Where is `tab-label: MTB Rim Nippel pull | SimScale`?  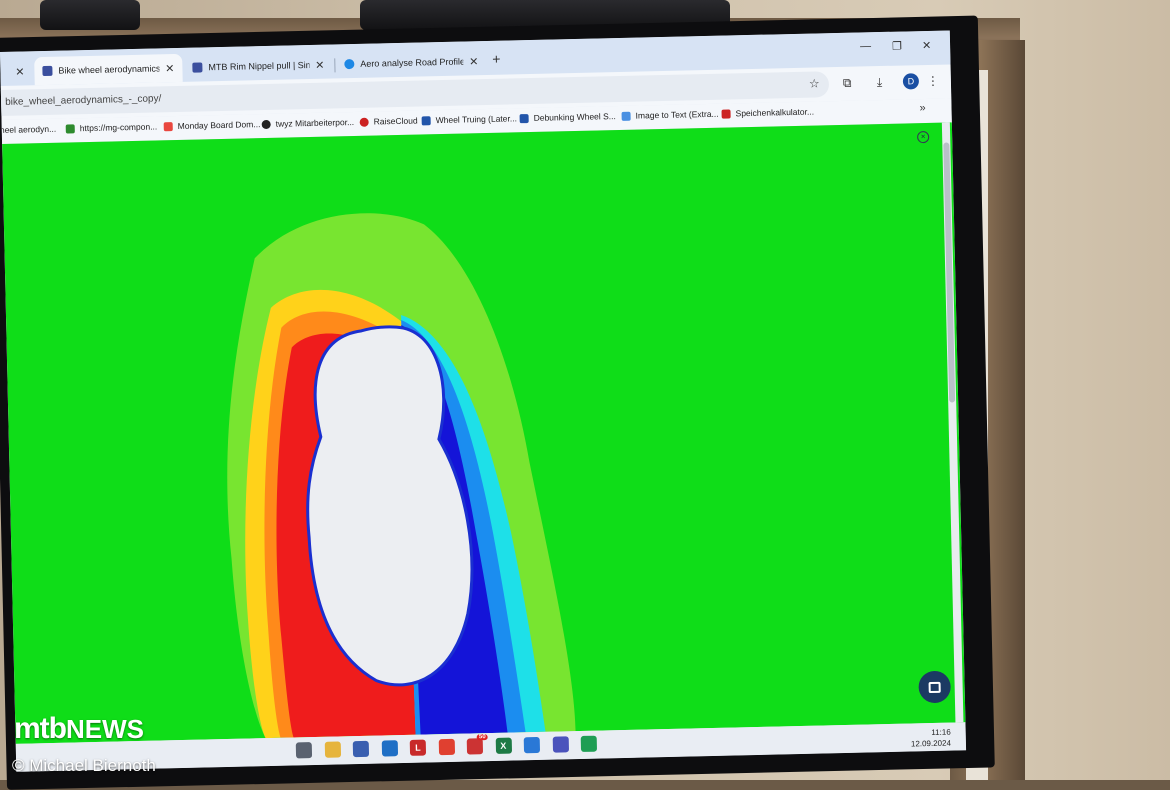
tab-label: MTB Rim Nippel pull | SimScale is located at coordinates (258, 66).